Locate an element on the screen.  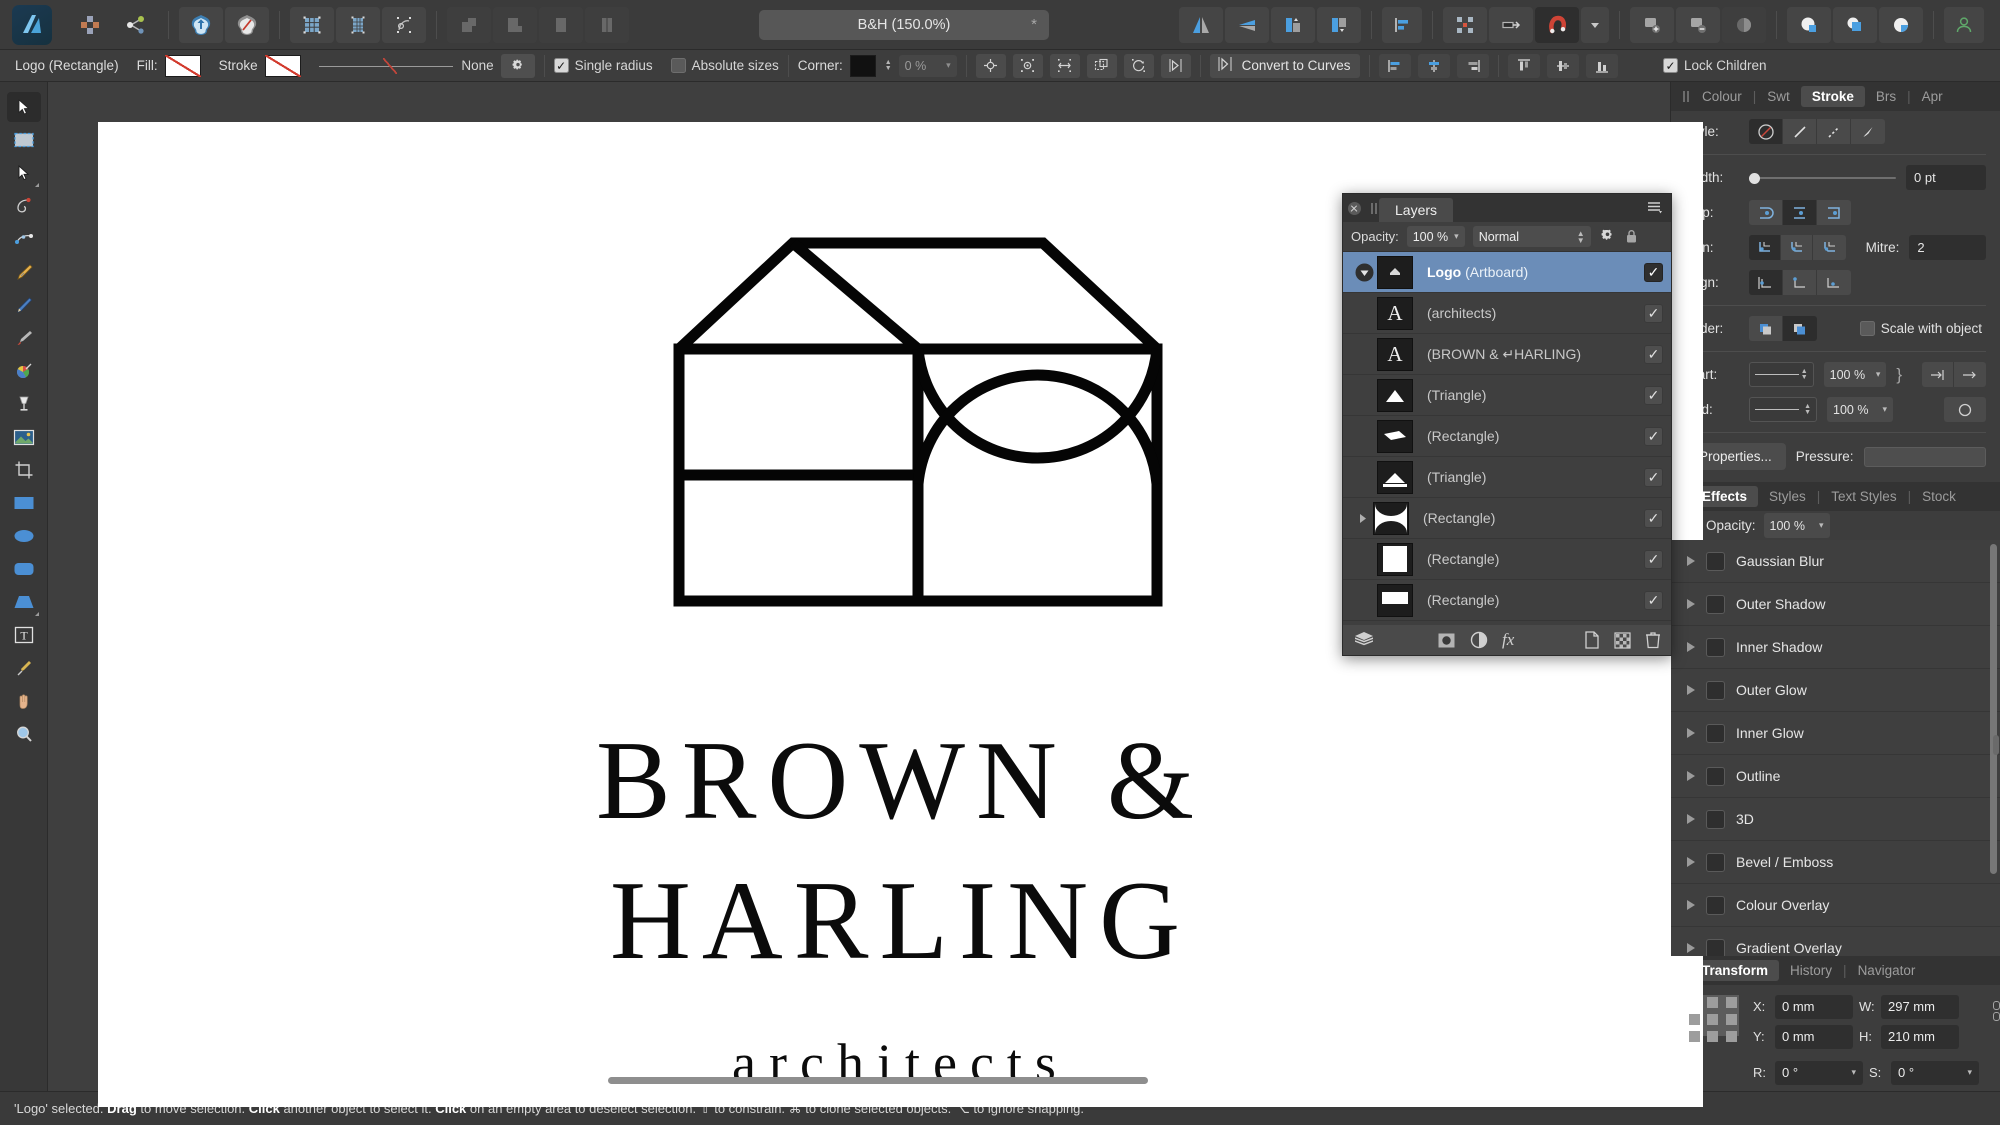
order-stroke-below-icon is located at coordinates (1800, 329).